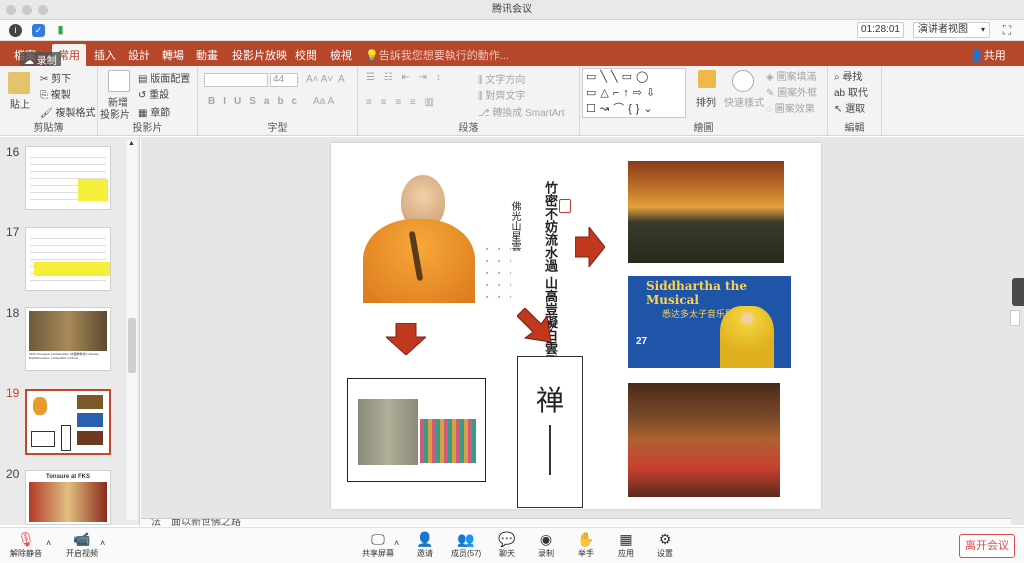  I want to click on font-group-label: 字型, so click(277, 128).